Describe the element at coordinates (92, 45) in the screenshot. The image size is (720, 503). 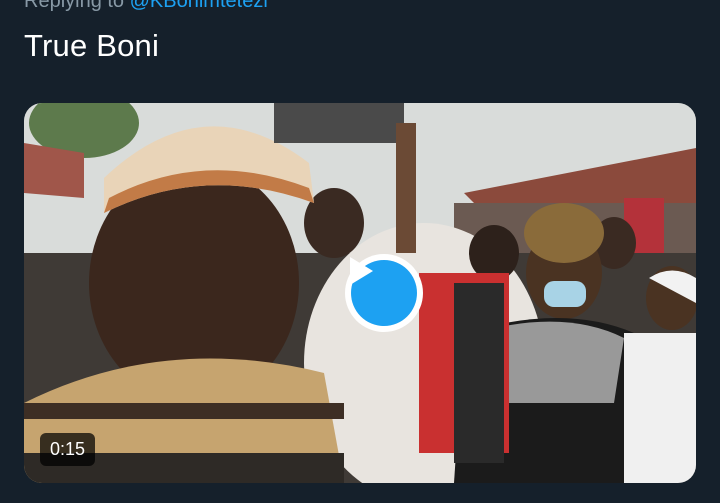
I see `tweet-text: True Boni` at that location.